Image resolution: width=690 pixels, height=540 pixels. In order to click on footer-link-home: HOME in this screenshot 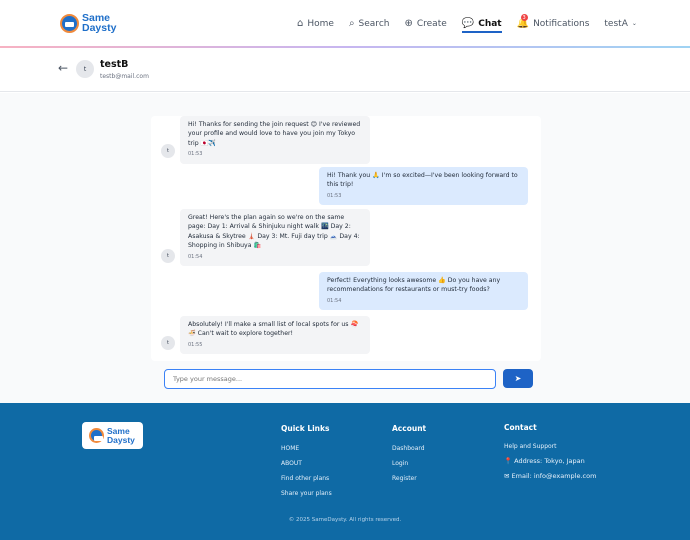, I will do `click(290, 448)`.